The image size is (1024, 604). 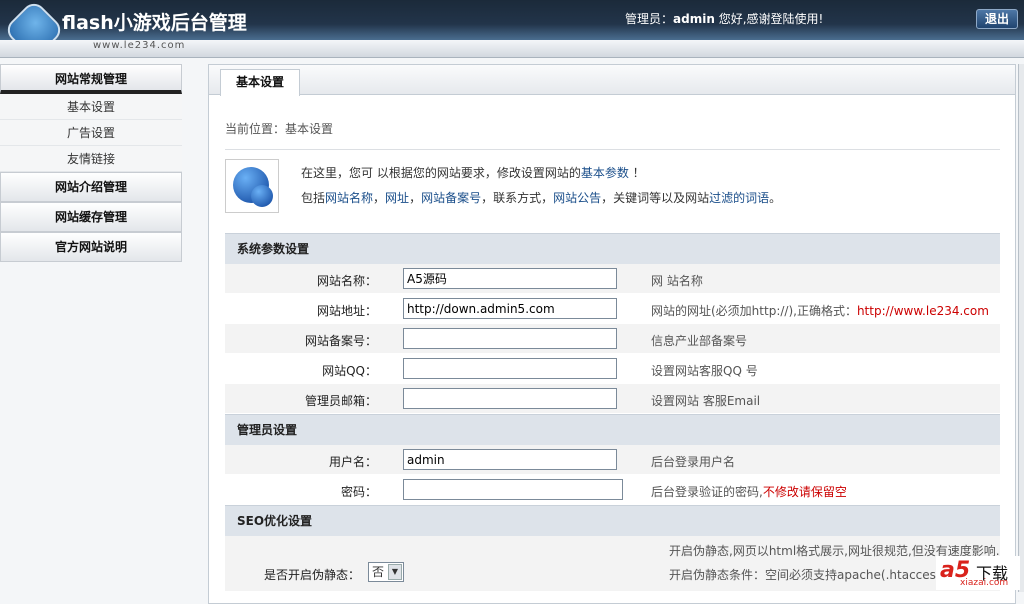 I want to click on row-email: 管理员邮箱： 设置网站 客服Email, so click(x=612, y=399).